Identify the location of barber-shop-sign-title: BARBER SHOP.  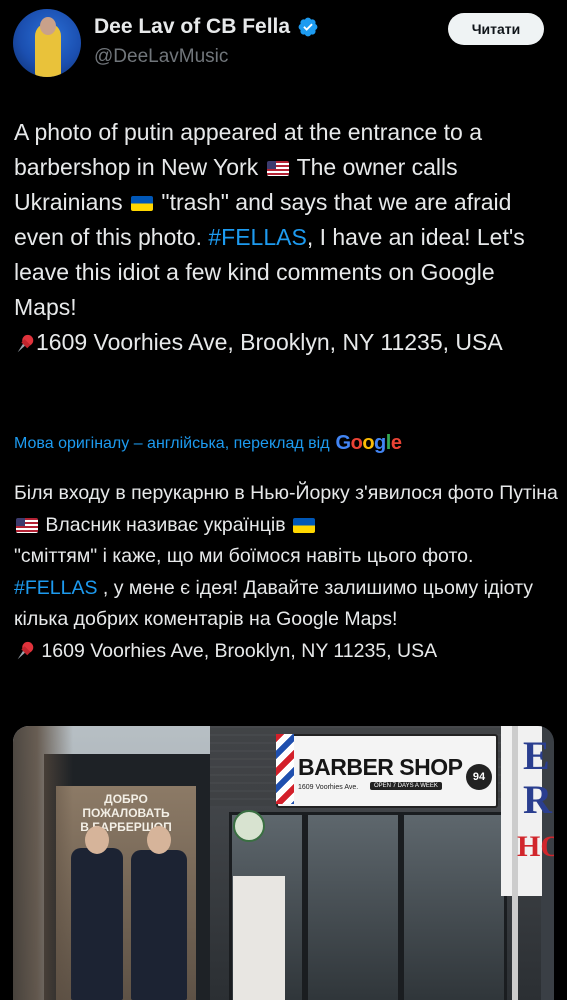
(380, 767).